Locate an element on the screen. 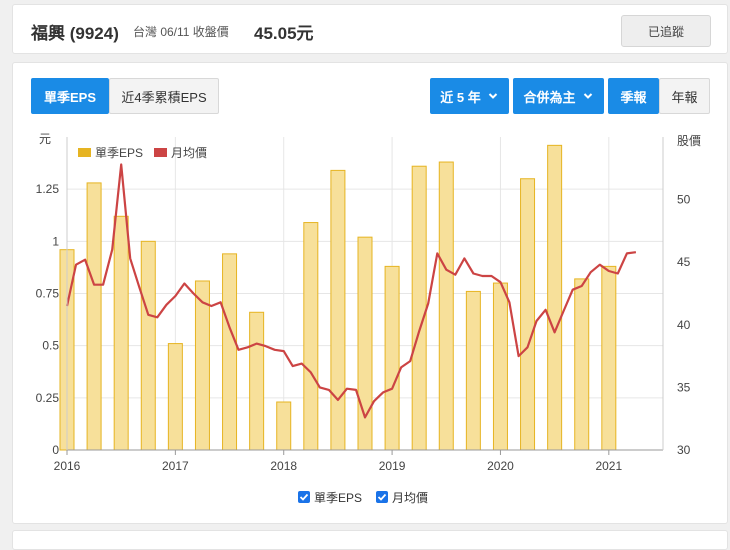 Image resolution: width=730 pixels, height=550 pixels. chart-legend: 單季EPS 月均價 is located at coordinates (142, 153).